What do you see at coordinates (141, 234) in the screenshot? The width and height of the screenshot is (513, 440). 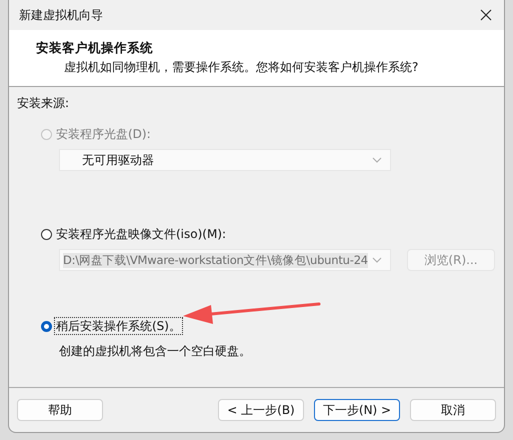 I see `radio-label: 安装程序光盘映像文件(iso)(M):` at bounding box center [141, 234].